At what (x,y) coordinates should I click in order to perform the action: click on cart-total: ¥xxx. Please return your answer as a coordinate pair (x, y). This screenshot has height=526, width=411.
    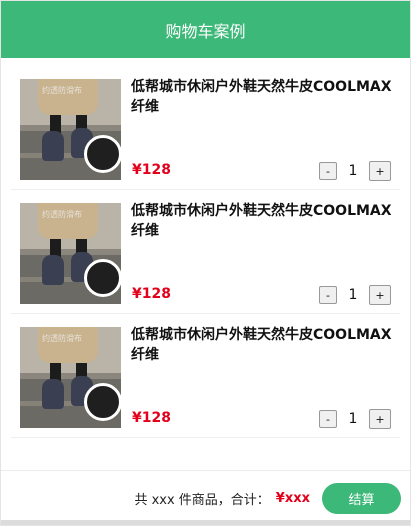
    Looking at the image, I should click on (292, 498).